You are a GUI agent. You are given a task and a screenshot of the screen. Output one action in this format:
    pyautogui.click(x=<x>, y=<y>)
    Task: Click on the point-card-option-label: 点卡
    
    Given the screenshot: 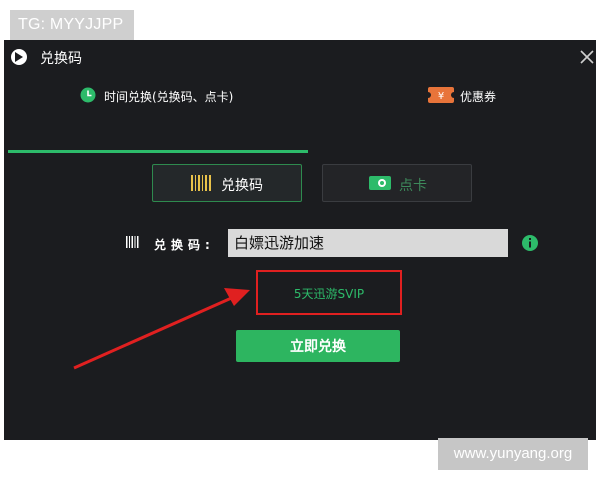 What is the action you would take?
    pyautogui.click(x=413, y=186)
    